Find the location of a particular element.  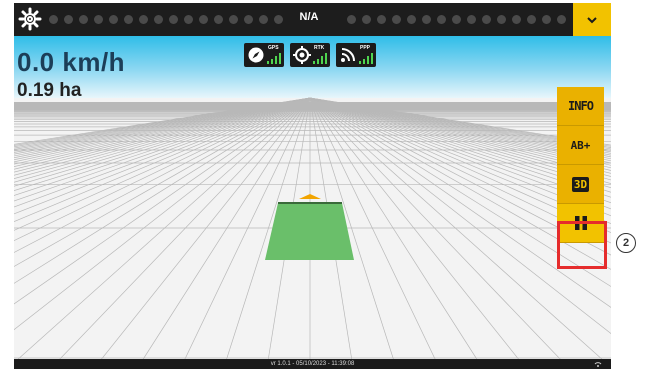

footer-bar: vr 1.0.1 - 05/10/2023 - 11:39:08 is located at coordinates (312, 364).